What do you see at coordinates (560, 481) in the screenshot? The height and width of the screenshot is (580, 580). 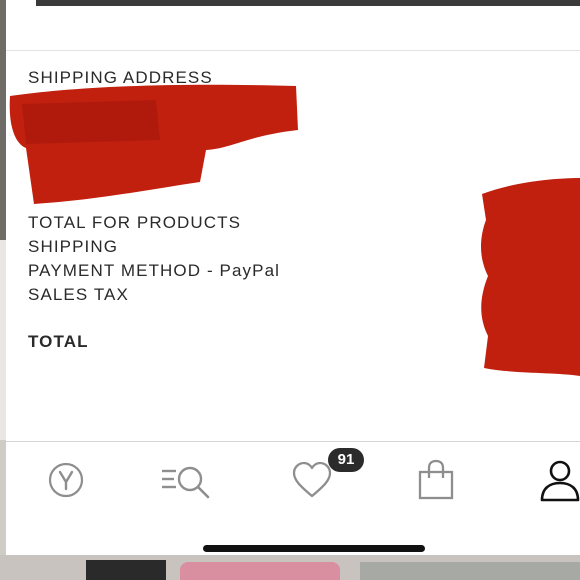 I see `profile-icon` at bounding box center [560, 481].